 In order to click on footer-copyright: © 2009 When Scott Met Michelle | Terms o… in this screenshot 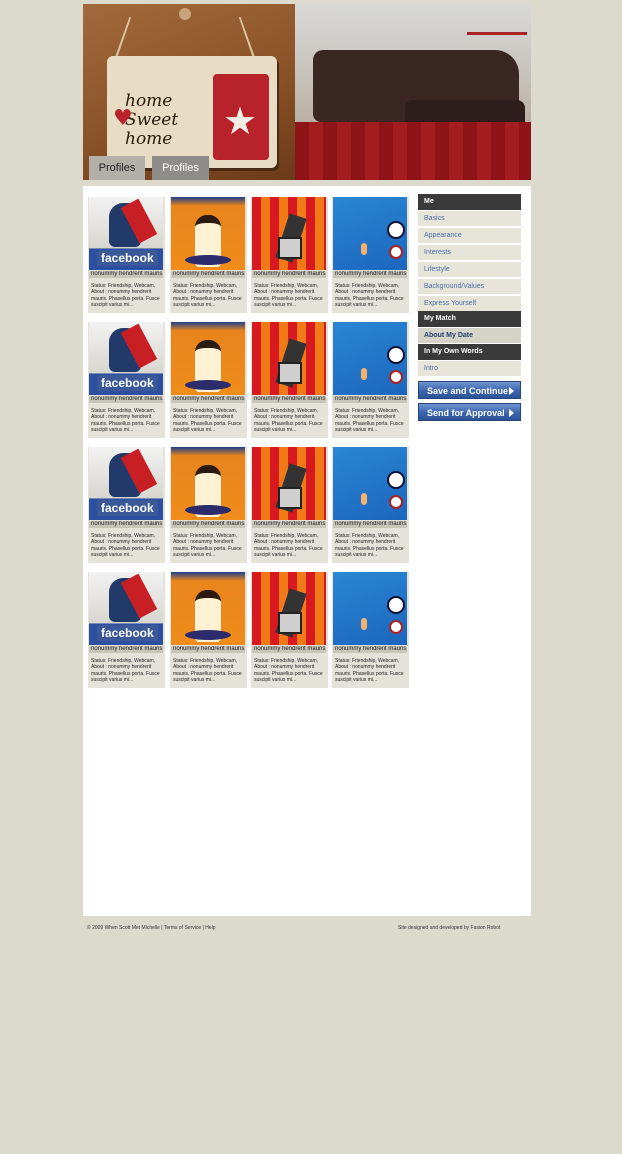, I will do `click(151, 928)`.